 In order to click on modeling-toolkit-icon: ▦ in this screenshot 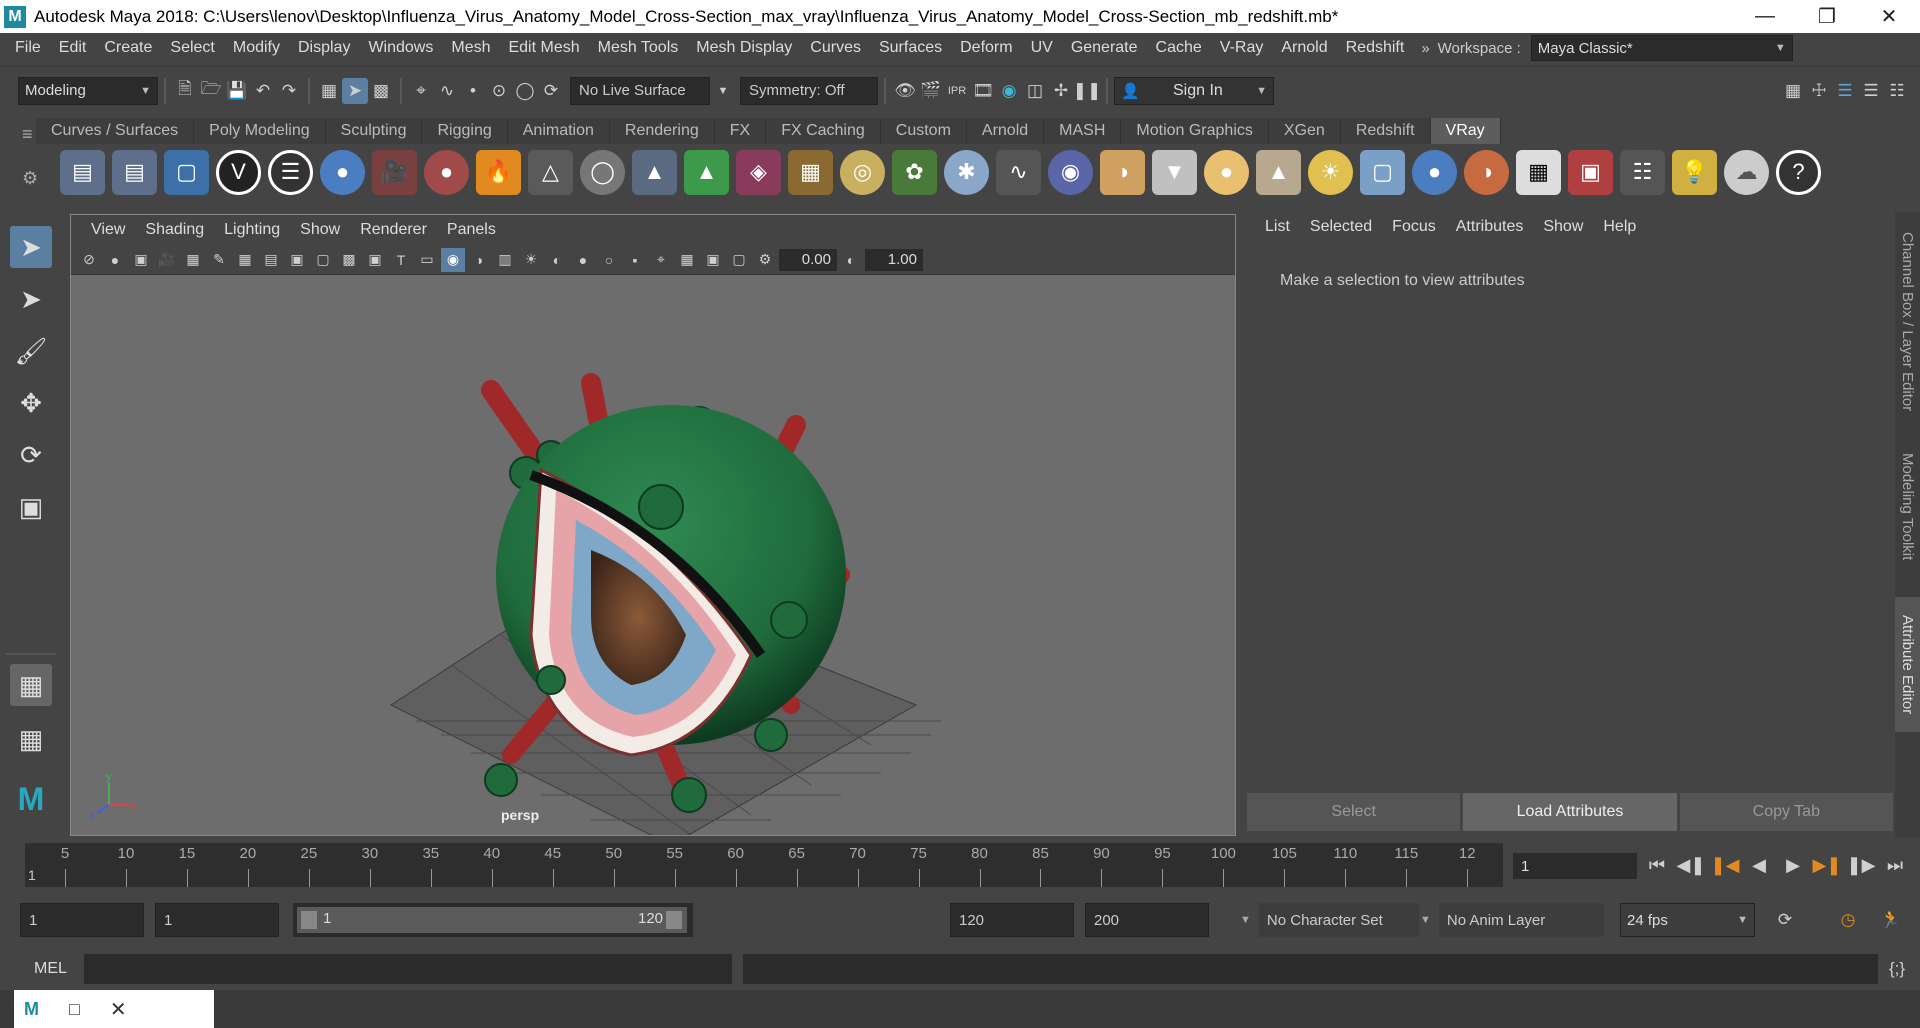, I will do `click(1793, 91)`.